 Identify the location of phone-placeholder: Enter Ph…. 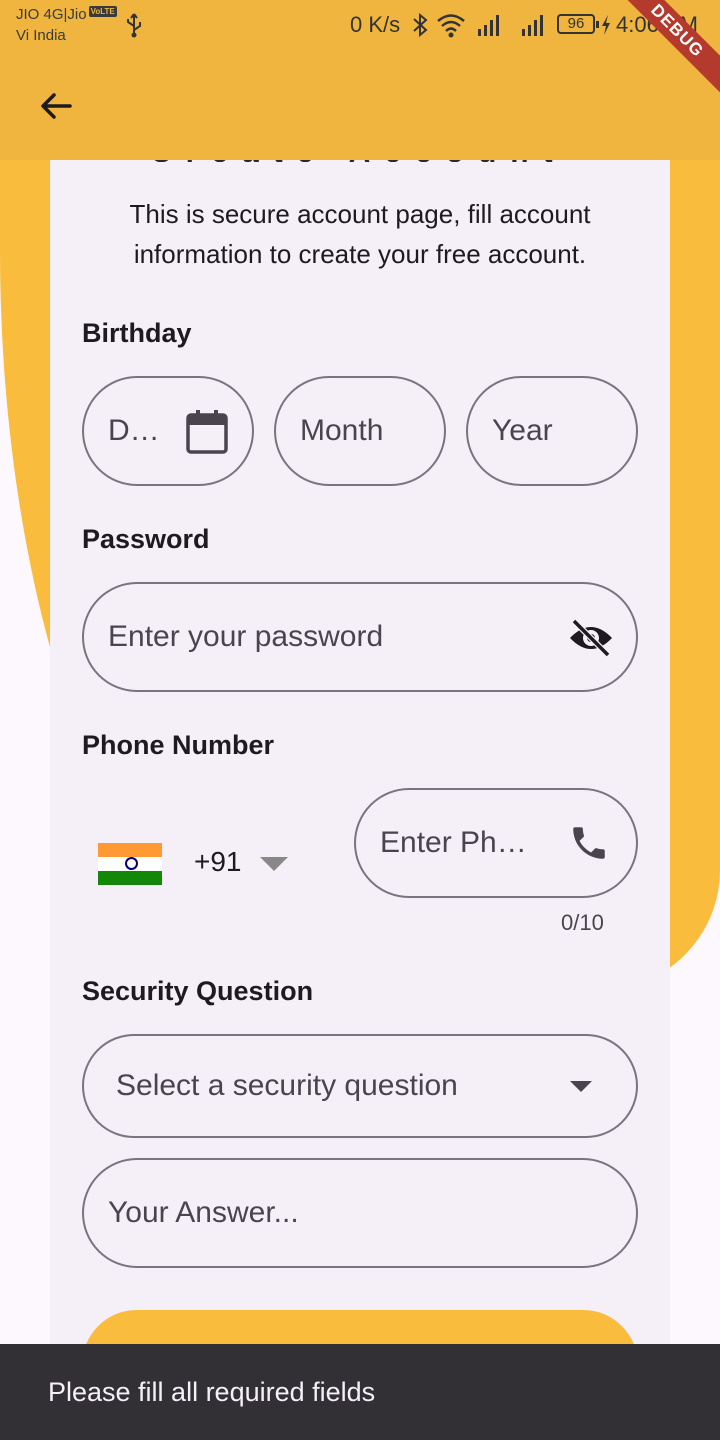
(453, 842).